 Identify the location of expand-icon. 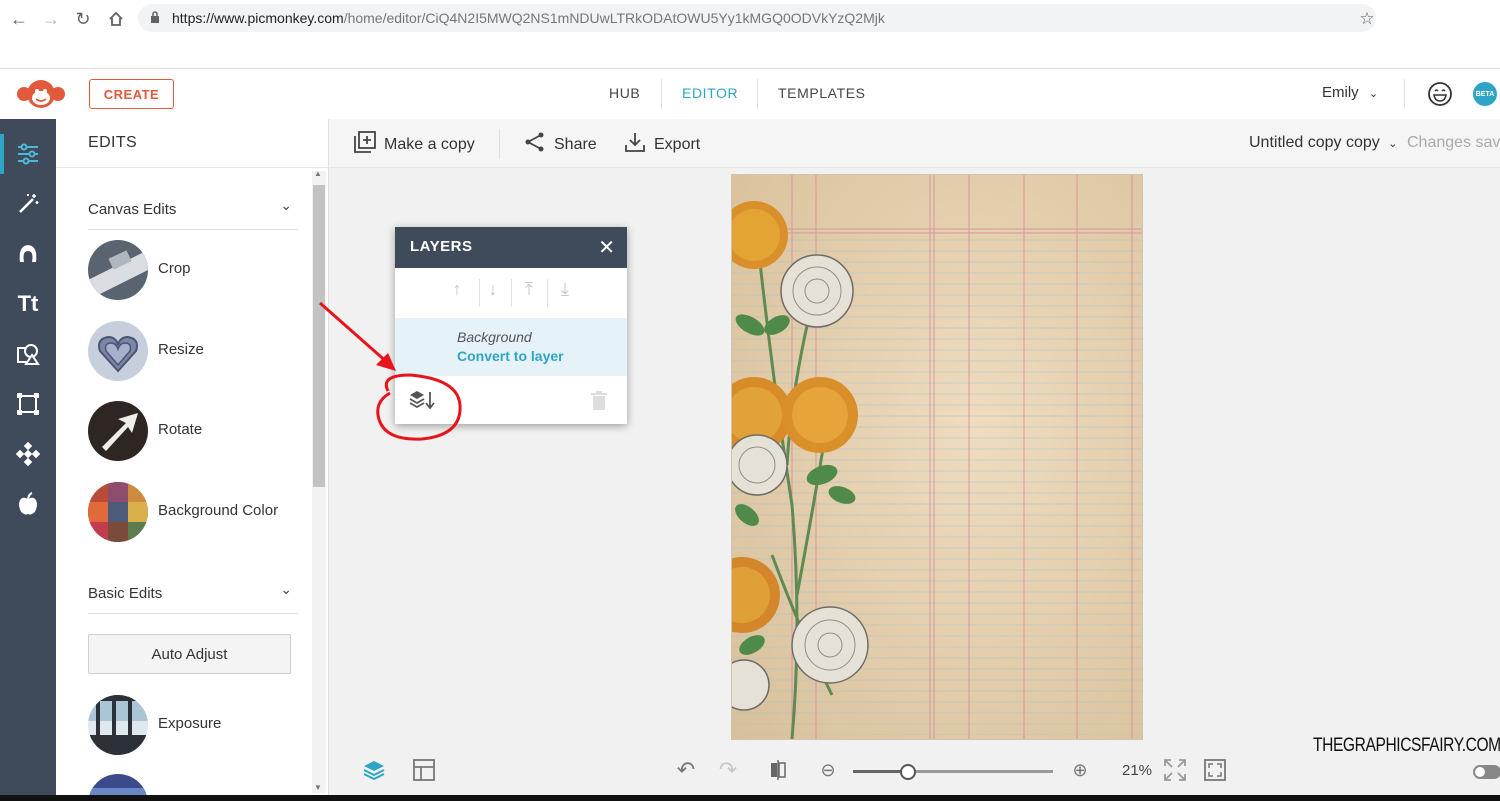
(1175, 770).